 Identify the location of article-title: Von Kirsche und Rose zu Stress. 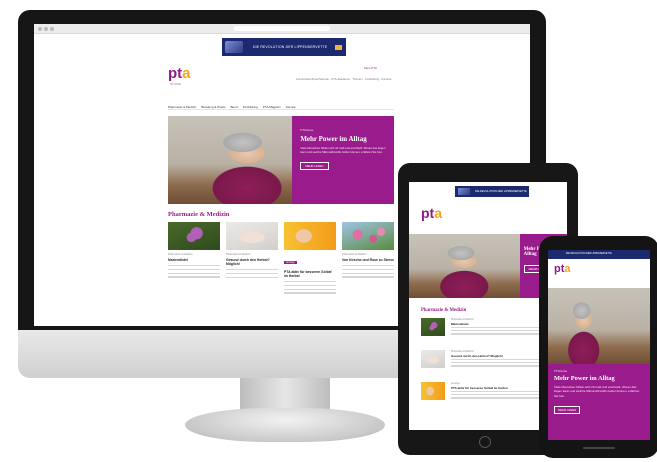
(368, 260).